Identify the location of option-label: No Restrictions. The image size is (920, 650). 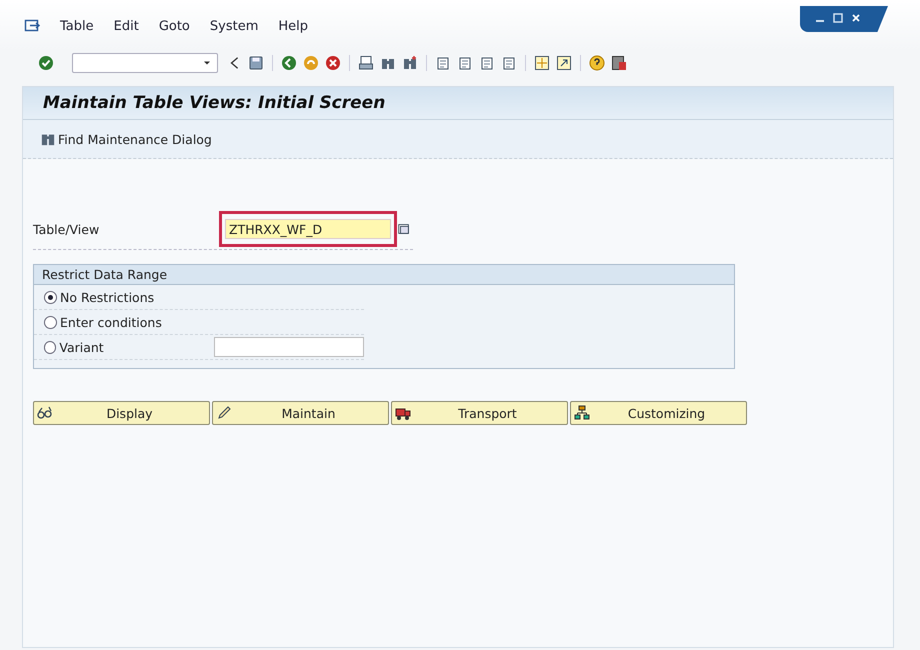
(108, 297).